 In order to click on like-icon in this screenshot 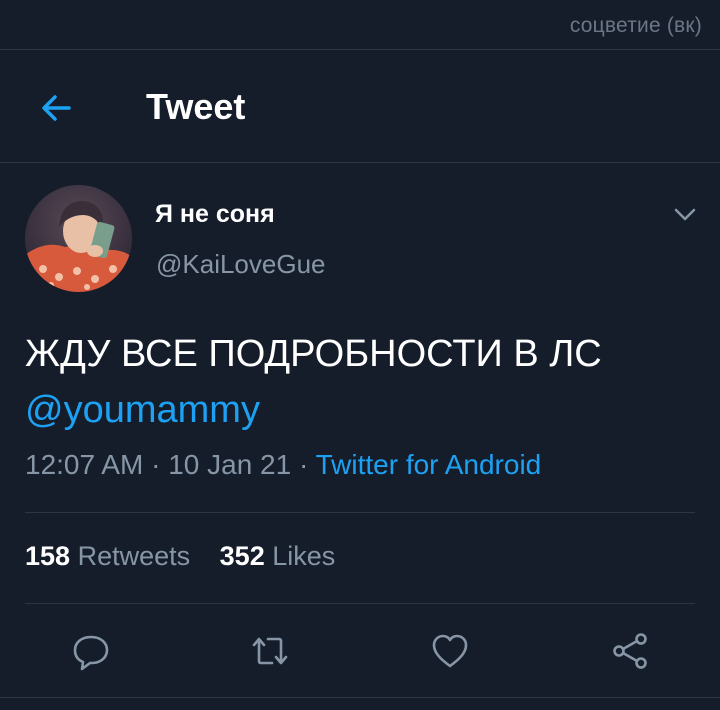, I will do `click(450, 651)`.